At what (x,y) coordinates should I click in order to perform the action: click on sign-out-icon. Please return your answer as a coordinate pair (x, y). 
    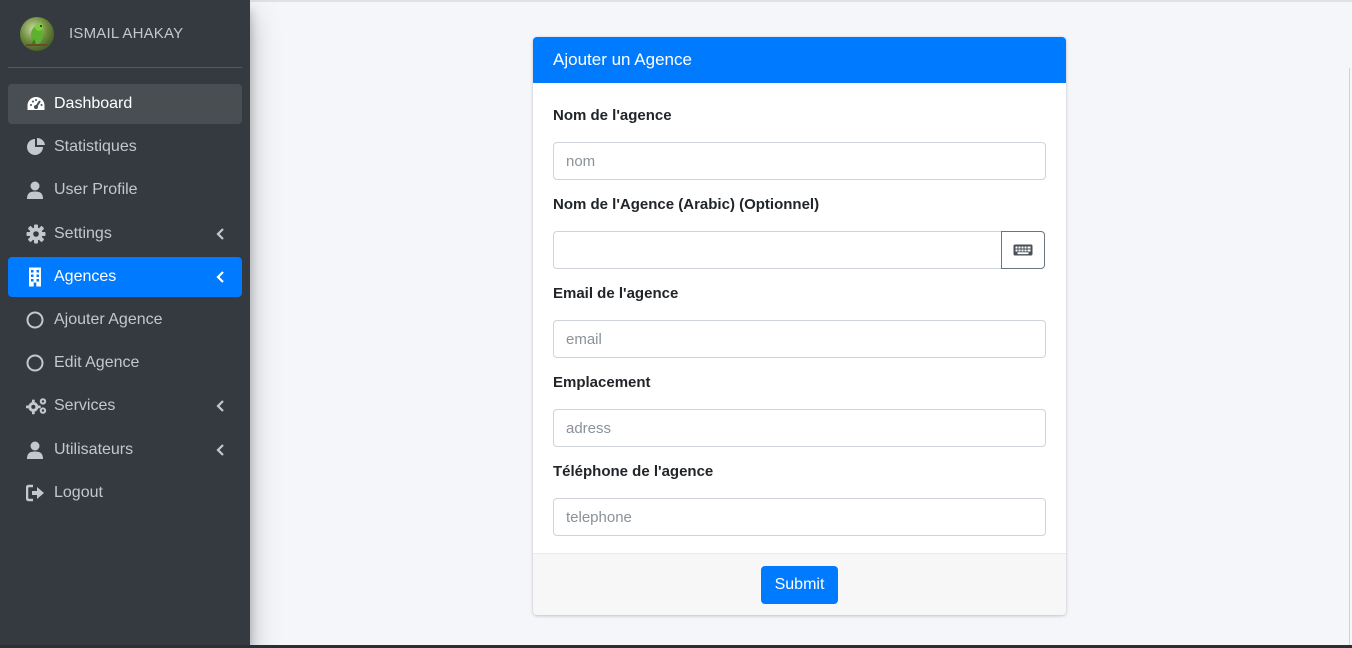
    Looking at the image, I should click on (37, 493).